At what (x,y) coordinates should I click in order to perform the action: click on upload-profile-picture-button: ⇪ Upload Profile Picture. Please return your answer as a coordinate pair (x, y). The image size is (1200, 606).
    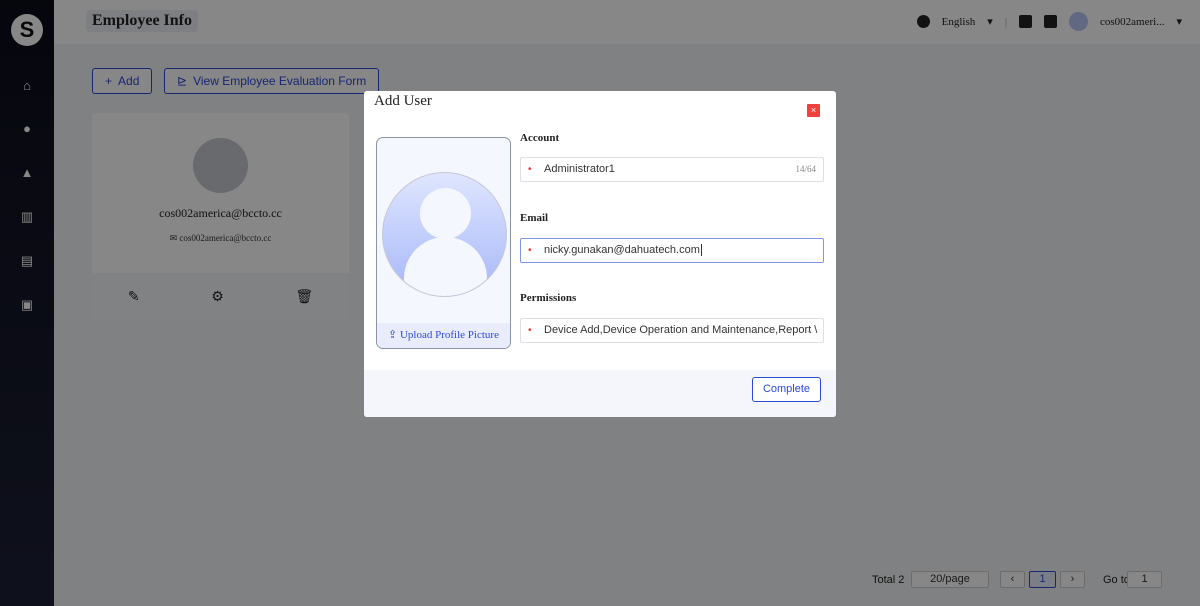
    Looking at the image, I should click on (443, 335).